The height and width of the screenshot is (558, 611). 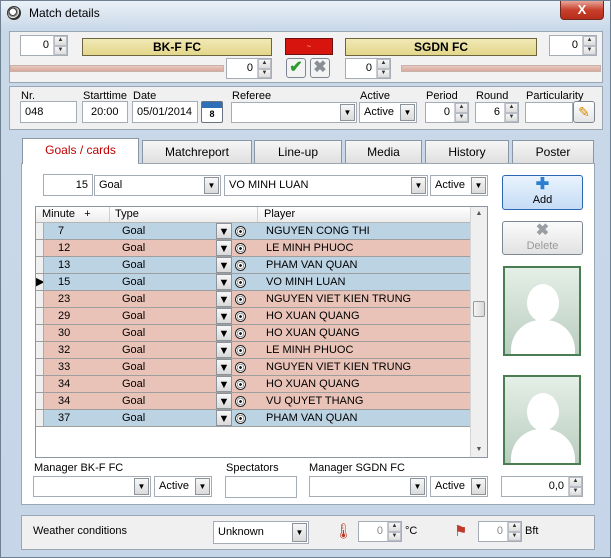 What do you see at coordinates (157, 185) in the screenshot?
I see `type-select: Goal ▼` at bounding box center [157, 185].